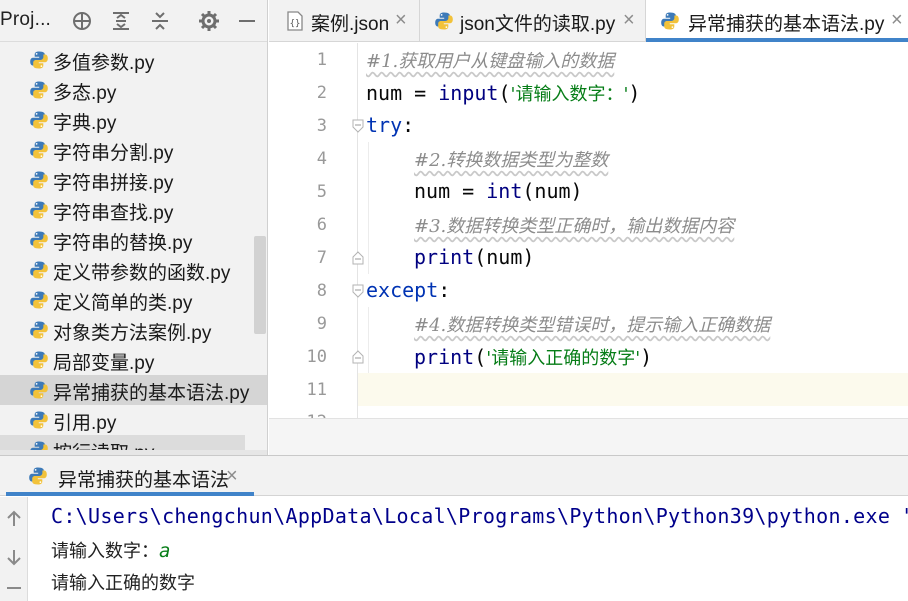 This screenshot has width=908, height=601. What do you see at coordinates (209, 21) in the screenshot?
I see `gear-icon` at bounding box center [209, 21].